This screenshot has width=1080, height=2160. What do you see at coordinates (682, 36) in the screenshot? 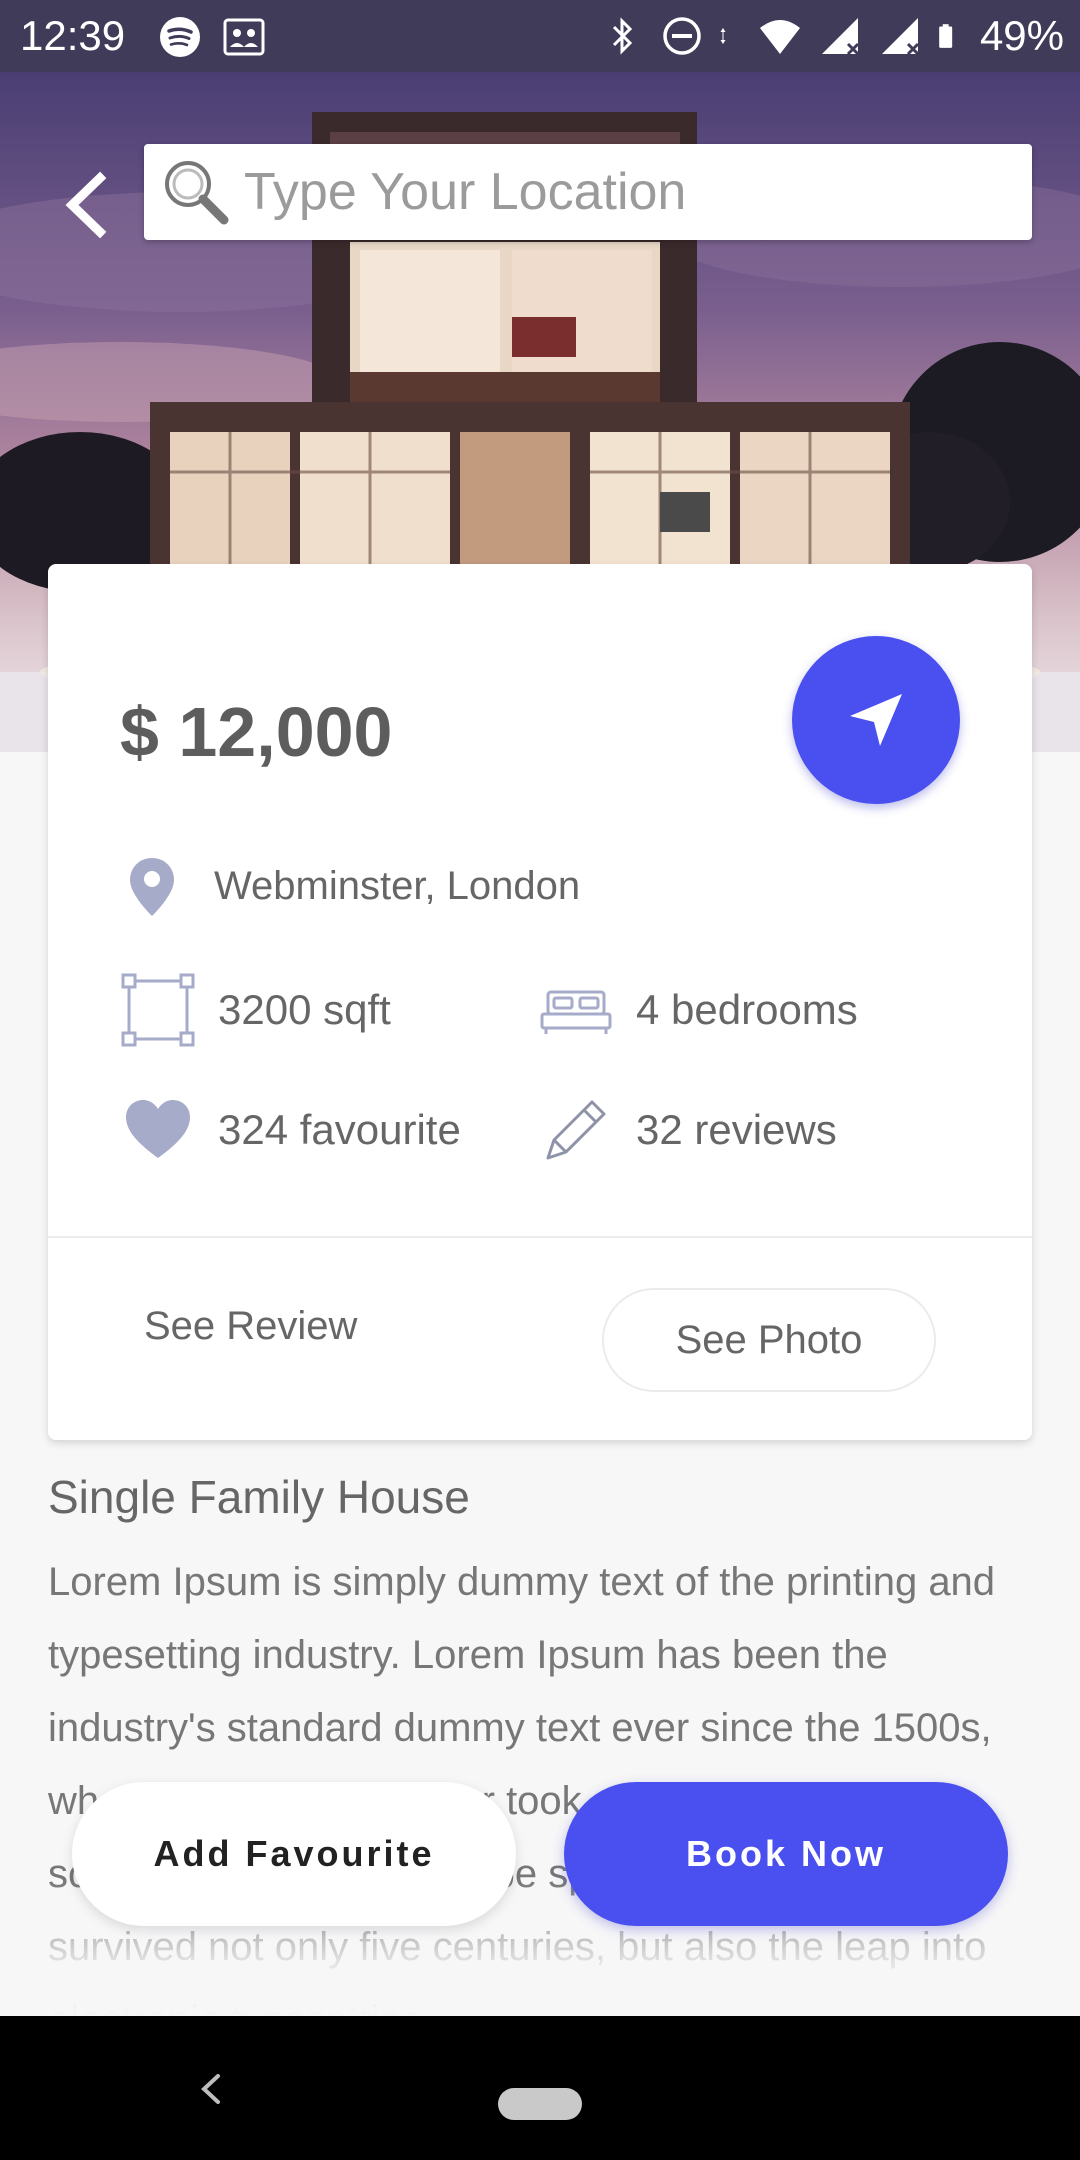
I see `dnd-icon` at bounding box center [682, 36].